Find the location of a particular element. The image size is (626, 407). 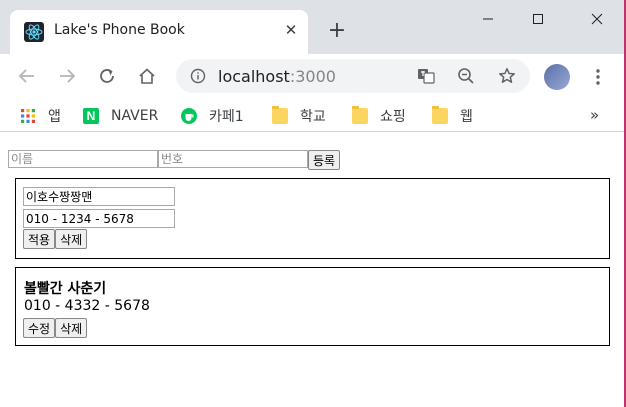

home-icon is located at coordinates (147, 76).